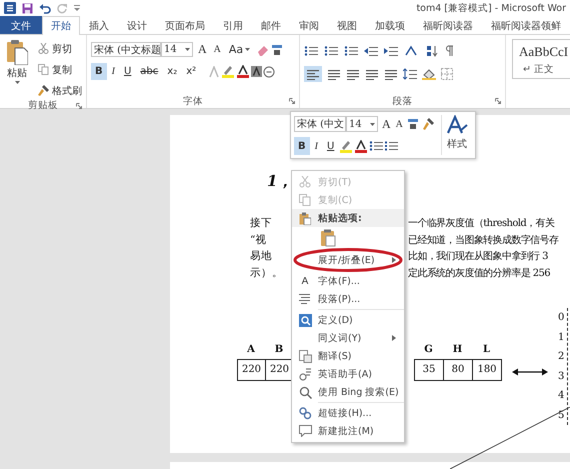  I want to click on customize-icon, so click(77, 8).